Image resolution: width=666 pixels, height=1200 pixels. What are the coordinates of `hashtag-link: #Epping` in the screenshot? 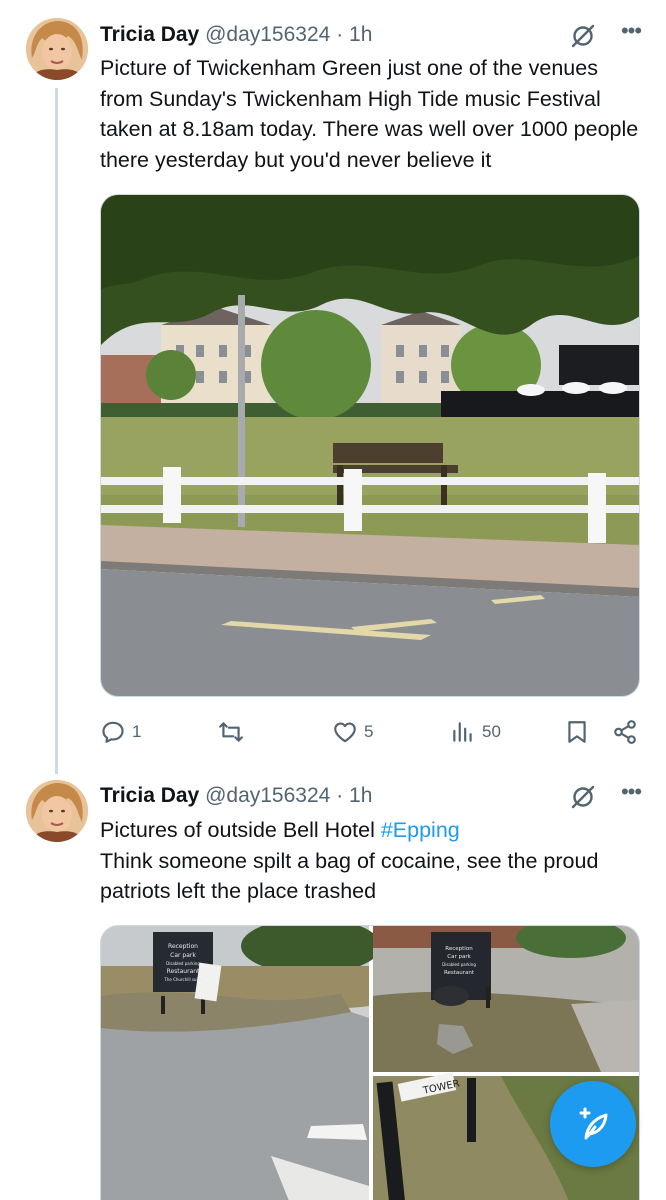 It's located at (420, 830).